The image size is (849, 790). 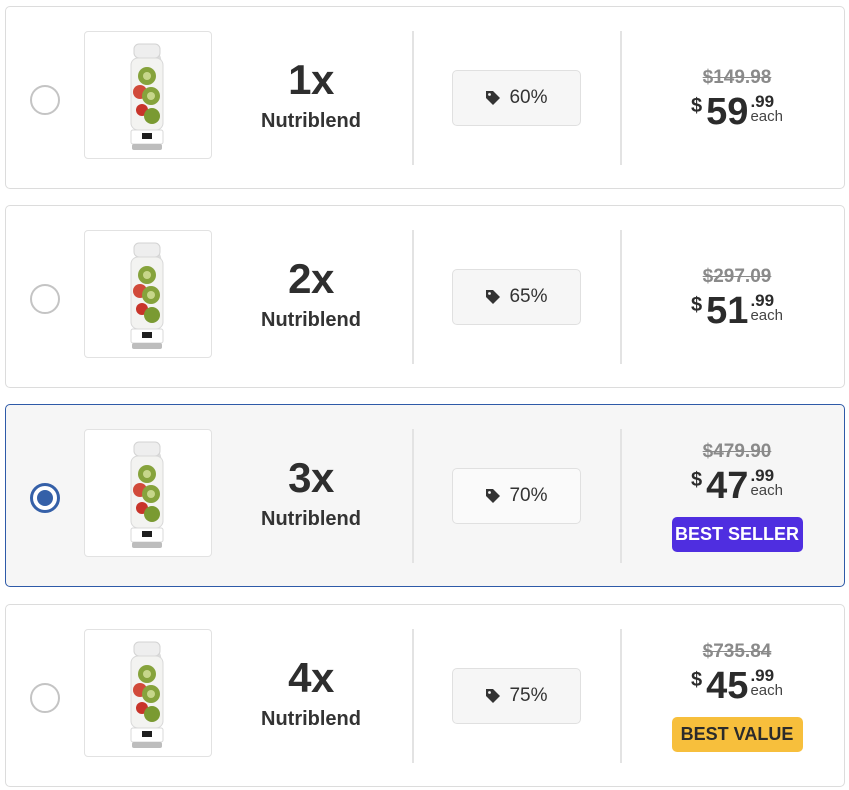 I want to click on discount-chip: 60%, so click(x=516, y=98).